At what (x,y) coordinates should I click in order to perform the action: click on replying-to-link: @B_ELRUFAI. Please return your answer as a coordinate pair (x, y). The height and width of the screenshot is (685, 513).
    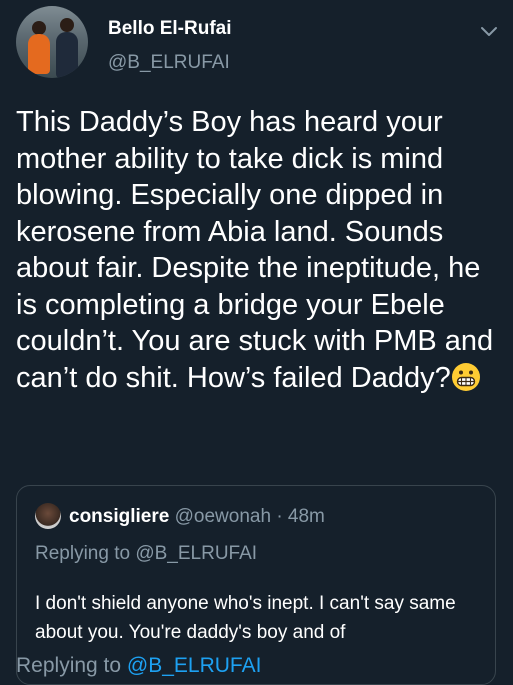
    Looking at the image, I should click on (194, 665).